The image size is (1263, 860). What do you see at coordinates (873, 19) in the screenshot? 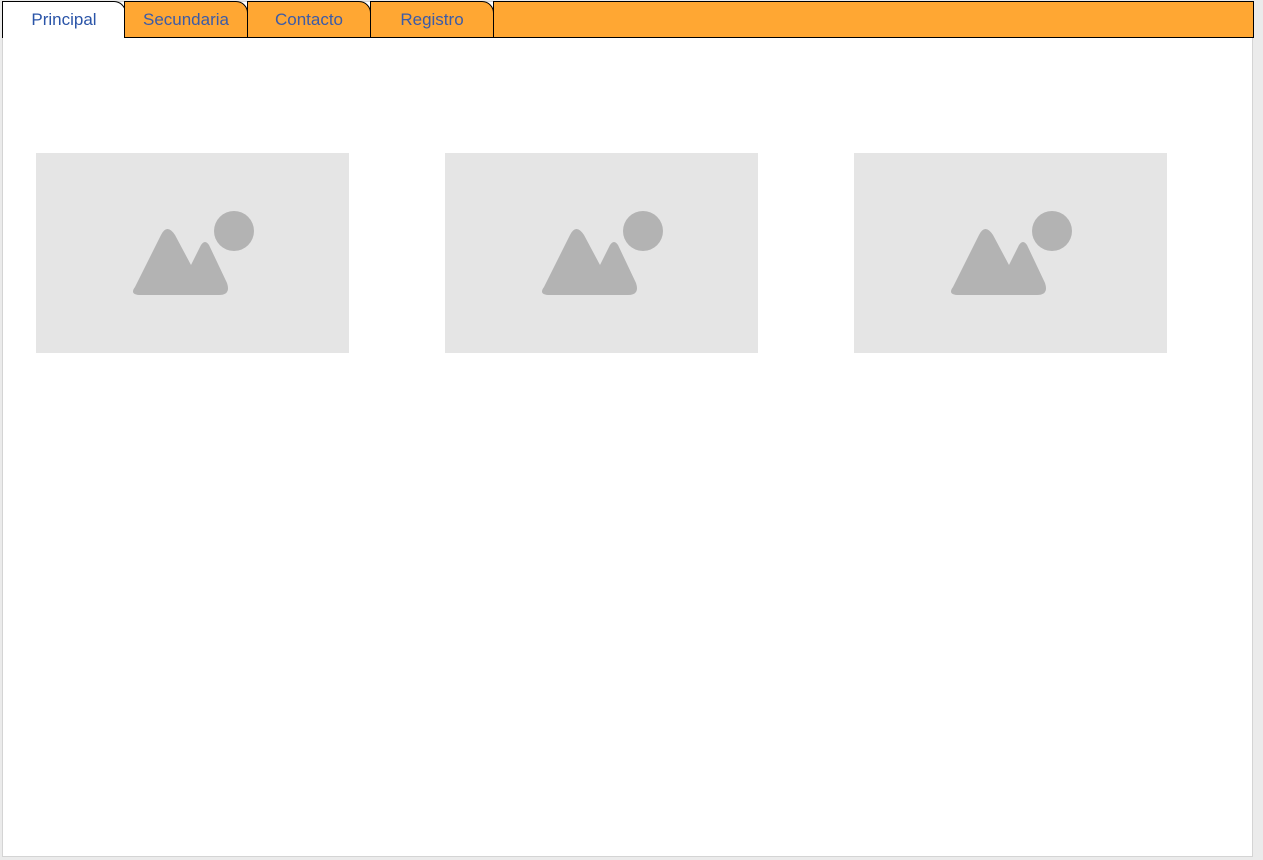
I see `tab-bar-fill` at bounding box center [873, 19].